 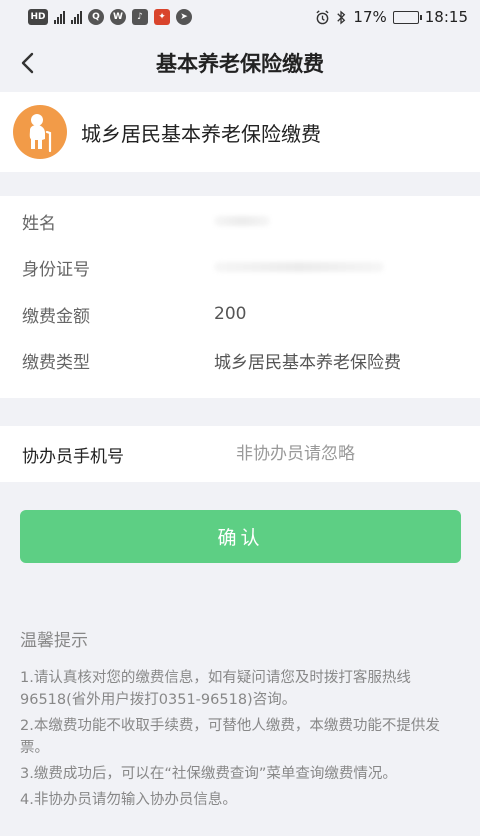 What do you see at coordinates (54, 641) in the screenshot?
I see `tips-title: 温馨提示` at bounding box center [54, 641].